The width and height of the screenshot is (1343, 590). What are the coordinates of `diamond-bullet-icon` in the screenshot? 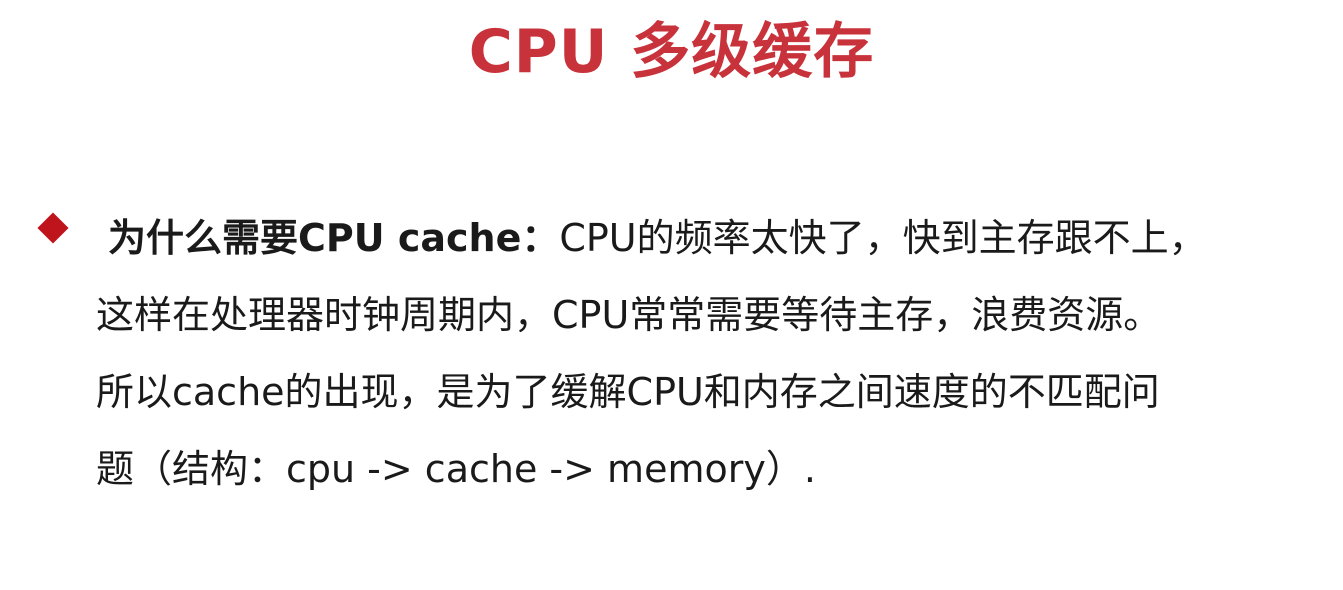 It's located at (53, 228).